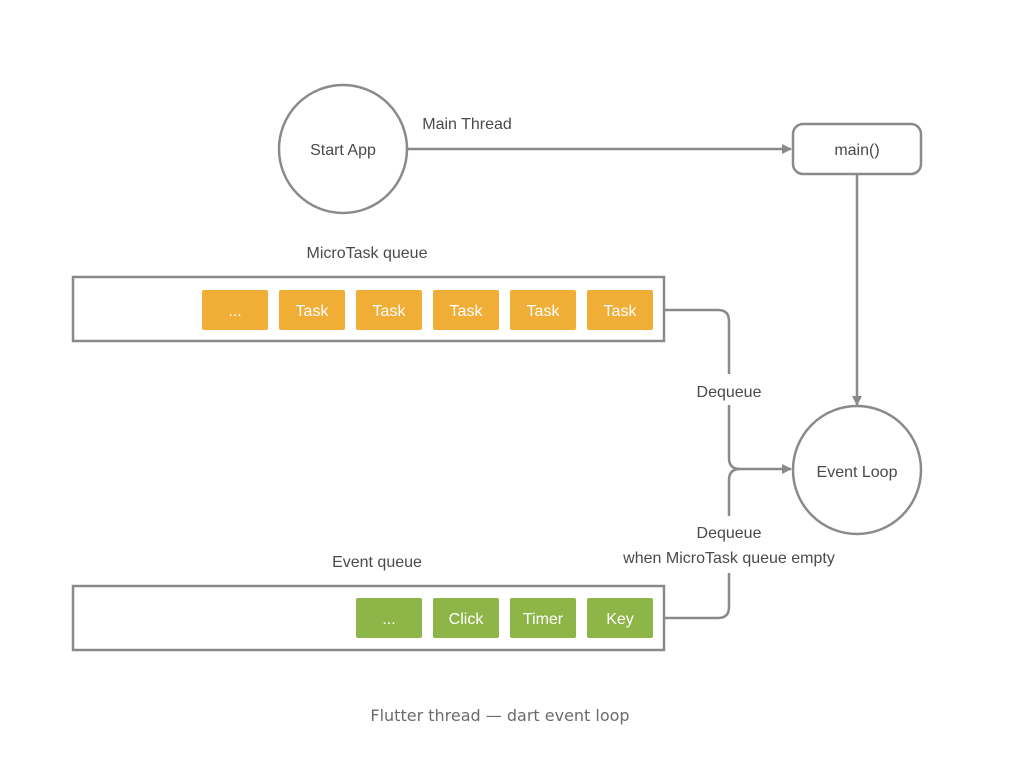  I want to click on microtask-queue-title: MicroTask queue, so click(367, 253).